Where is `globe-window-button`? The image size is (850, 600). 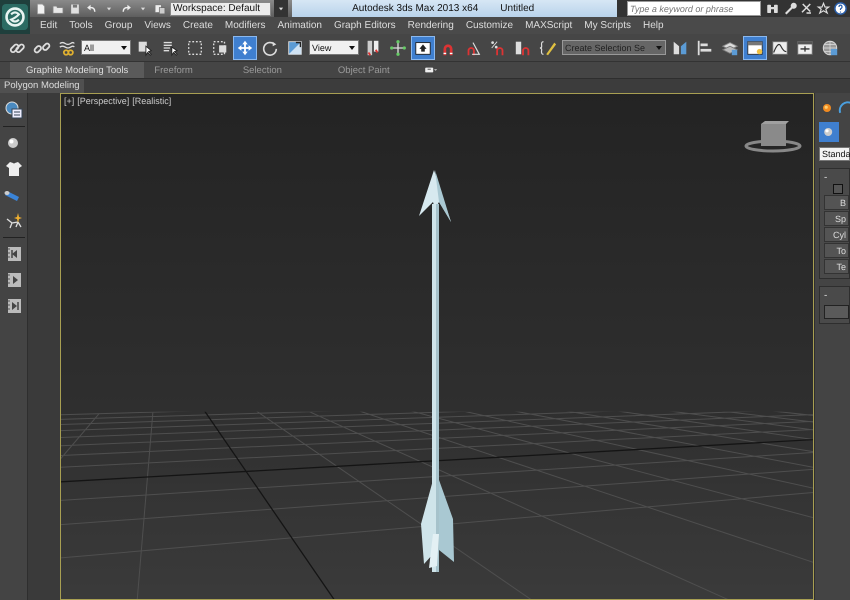
globe-window-button is located at coordinates (13, 110).